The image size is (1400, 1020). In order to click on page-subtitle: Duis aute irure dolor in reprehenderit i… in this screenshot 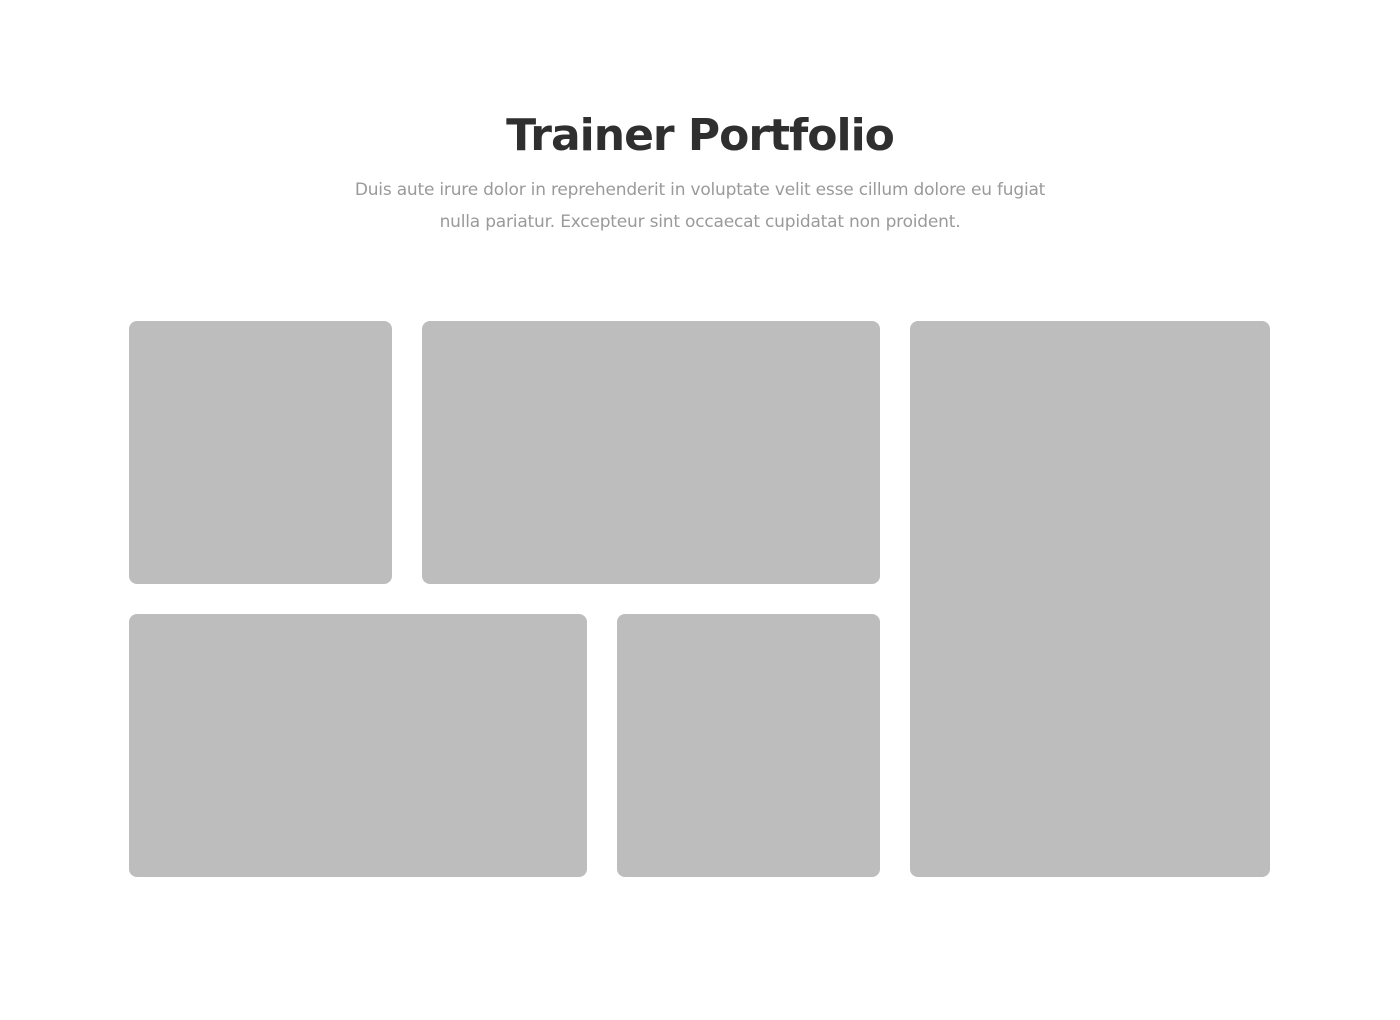, I will do `click(700, 206)`.